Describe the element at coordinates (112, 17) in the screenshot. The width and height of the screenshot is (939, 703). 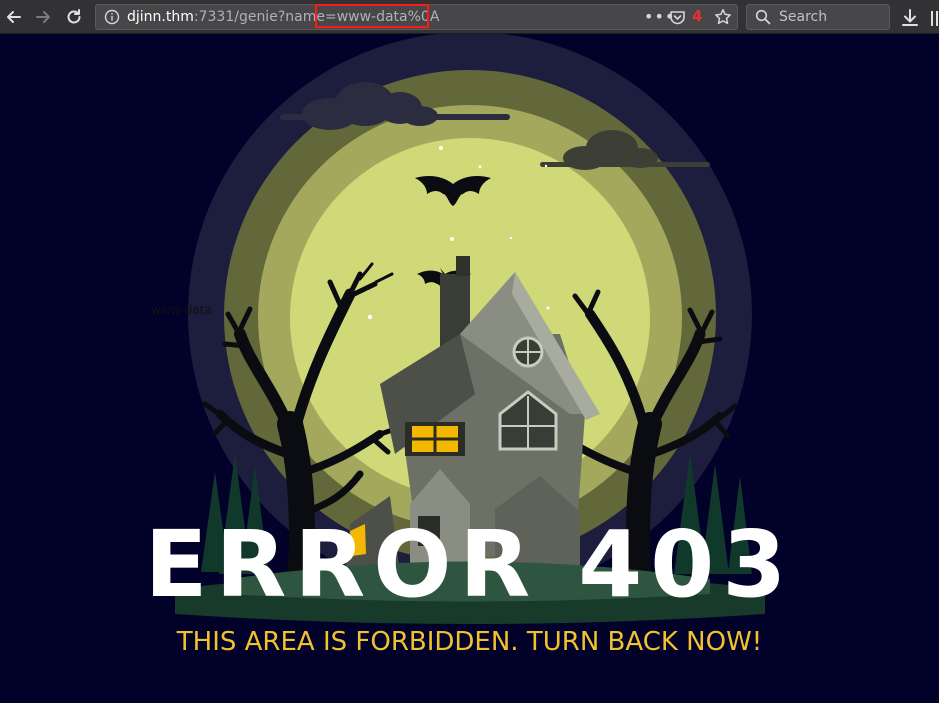
I see `info-icon` at that location.